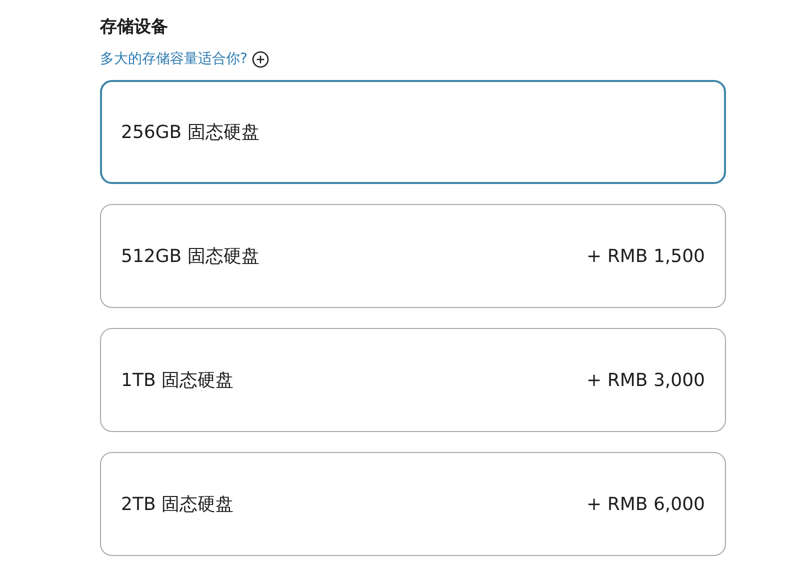 The image size is (796, 580). Describe the element at coordinates (177, 380) in the screenshot. I see `option-label: 1TB 固态硬盘` at that location.